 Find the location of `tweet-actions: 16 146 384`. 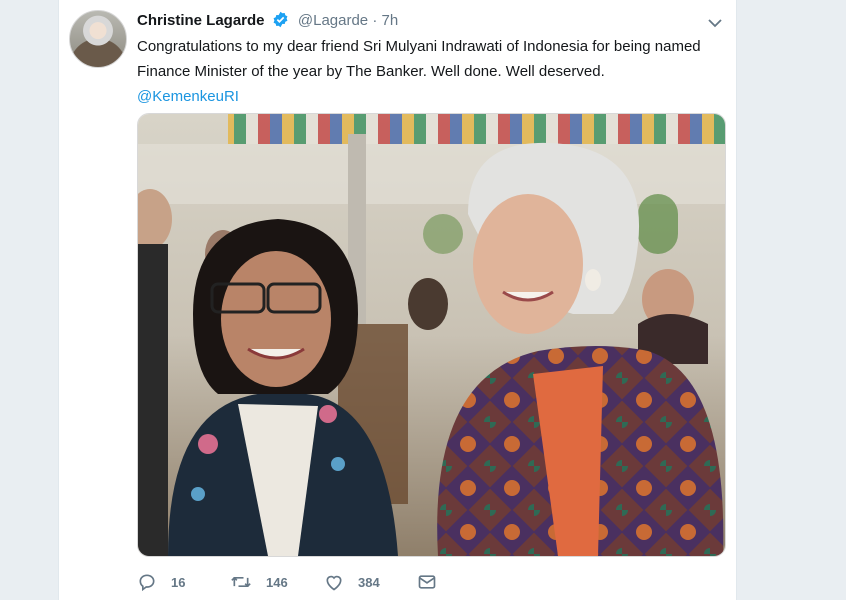

tweet-actions: 16 146 384 is located at coordinates (347, 582).